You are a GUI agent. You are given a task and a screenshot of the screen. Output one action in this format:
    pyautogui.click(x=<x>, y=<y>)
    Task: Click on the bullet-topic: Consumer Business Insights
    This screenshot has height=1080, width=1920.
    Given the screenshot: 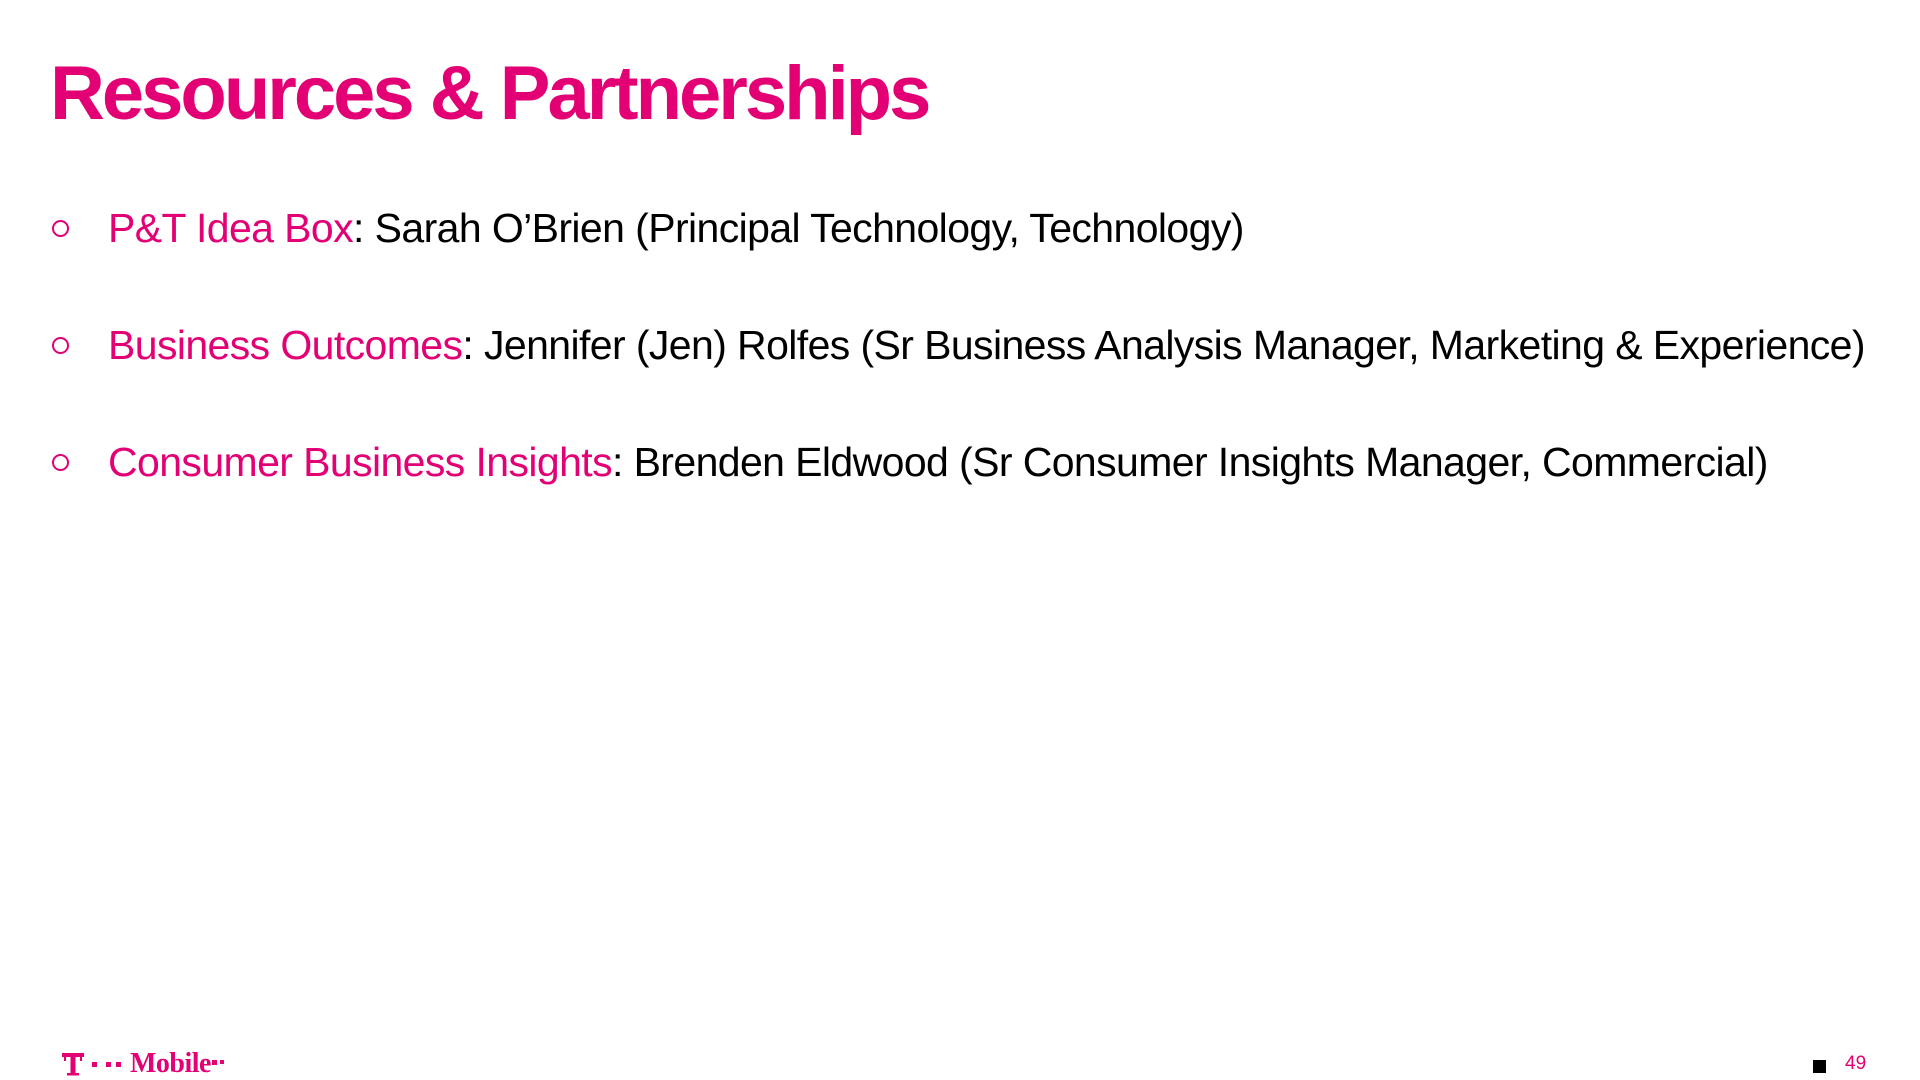 What is the action you would take?
    pyautogui.click(x=360, y=462)
    